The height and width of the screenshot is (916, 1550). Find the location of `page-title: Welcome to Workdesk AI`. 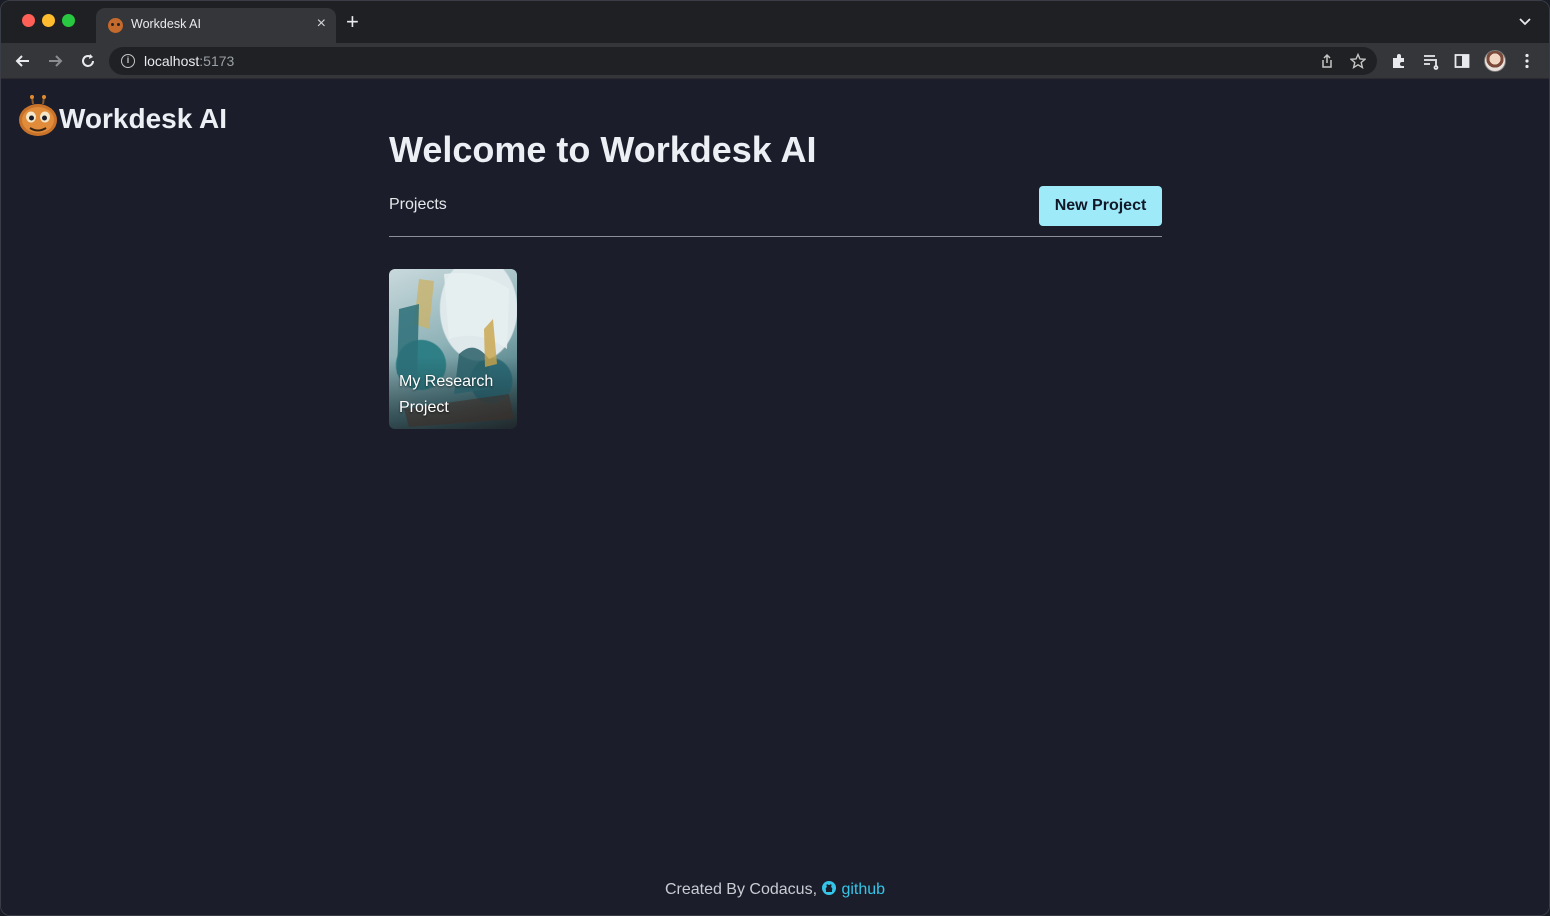

page-title: Welcome to Workdesk AI is located at coordinates (603, 149).